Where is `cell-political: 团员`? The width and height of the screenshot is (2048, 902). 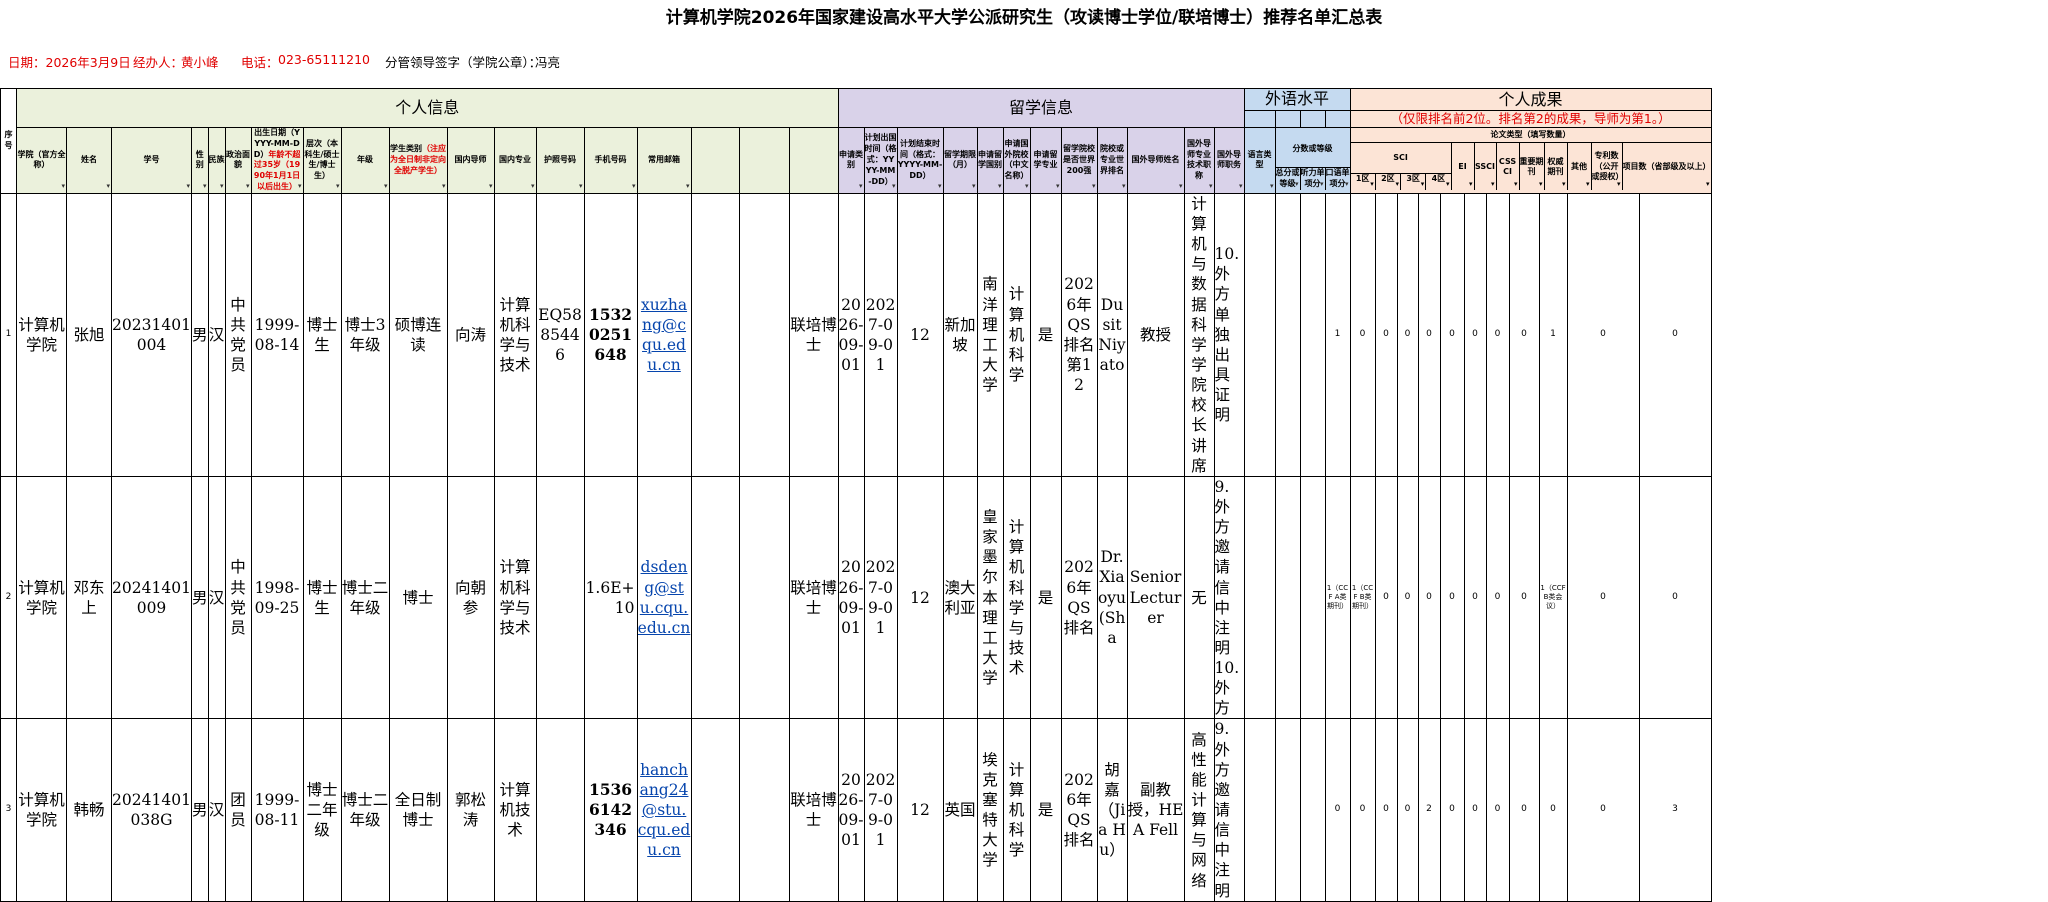
cell-political: 团员 is located at coordinates (238, 810).